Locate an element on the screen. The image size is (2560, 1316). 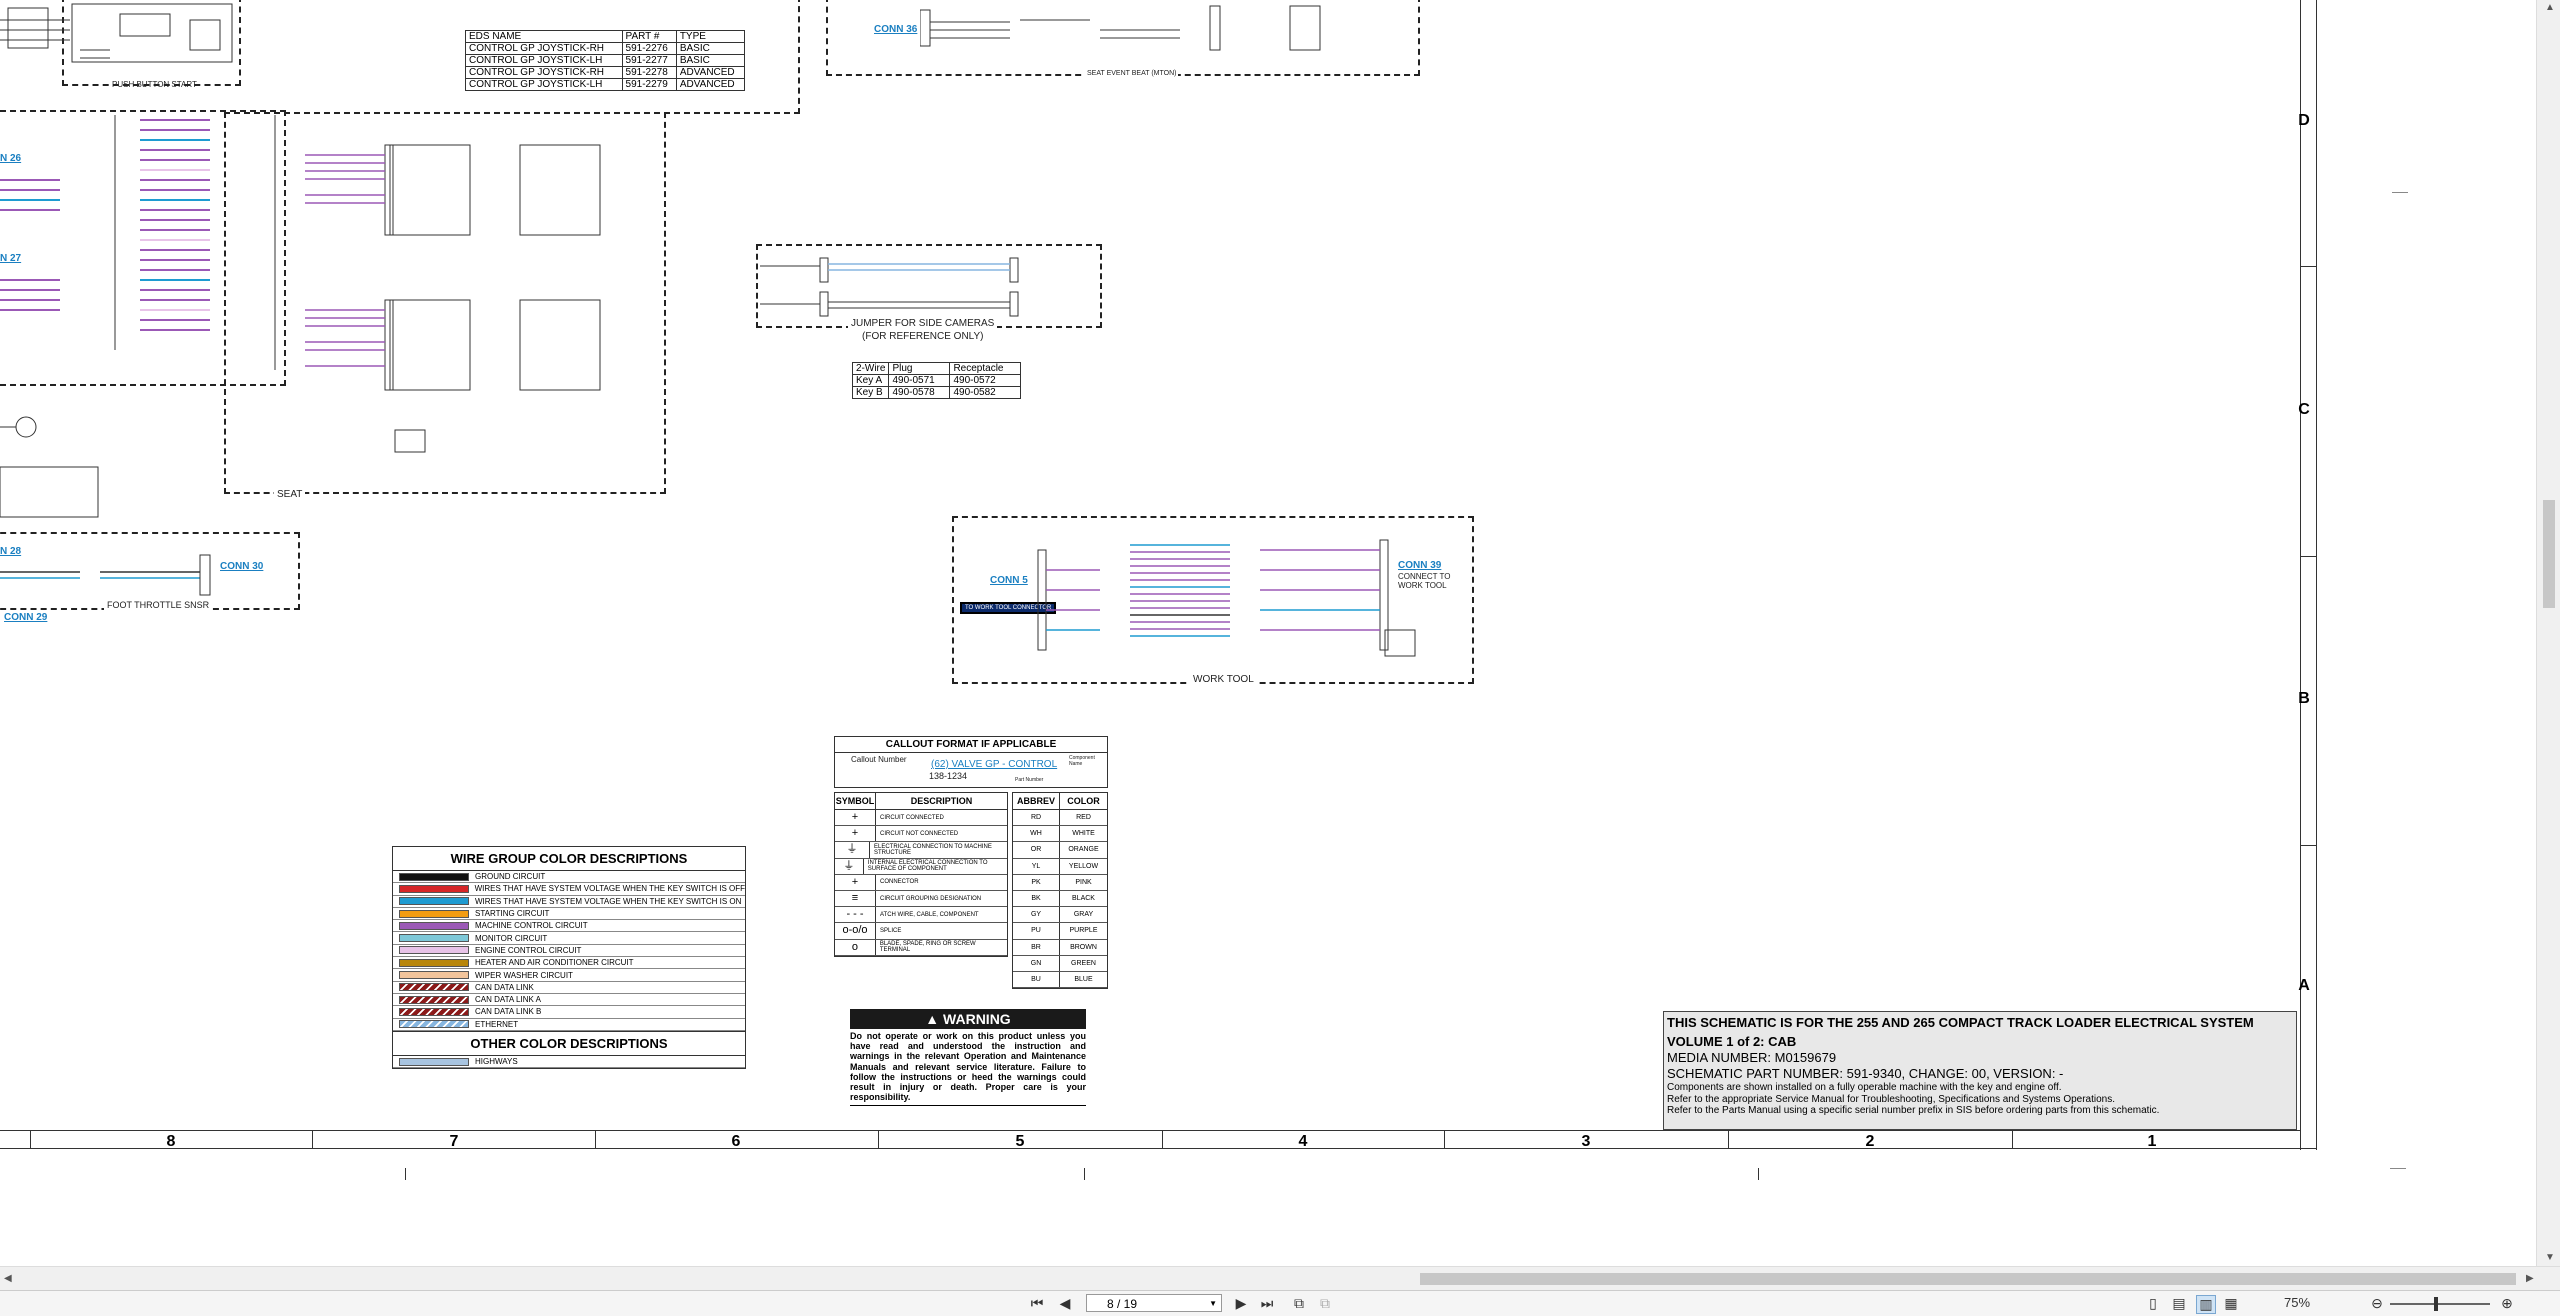
horizontal-scroll-thumb is located at coordinates (1968, 1279).